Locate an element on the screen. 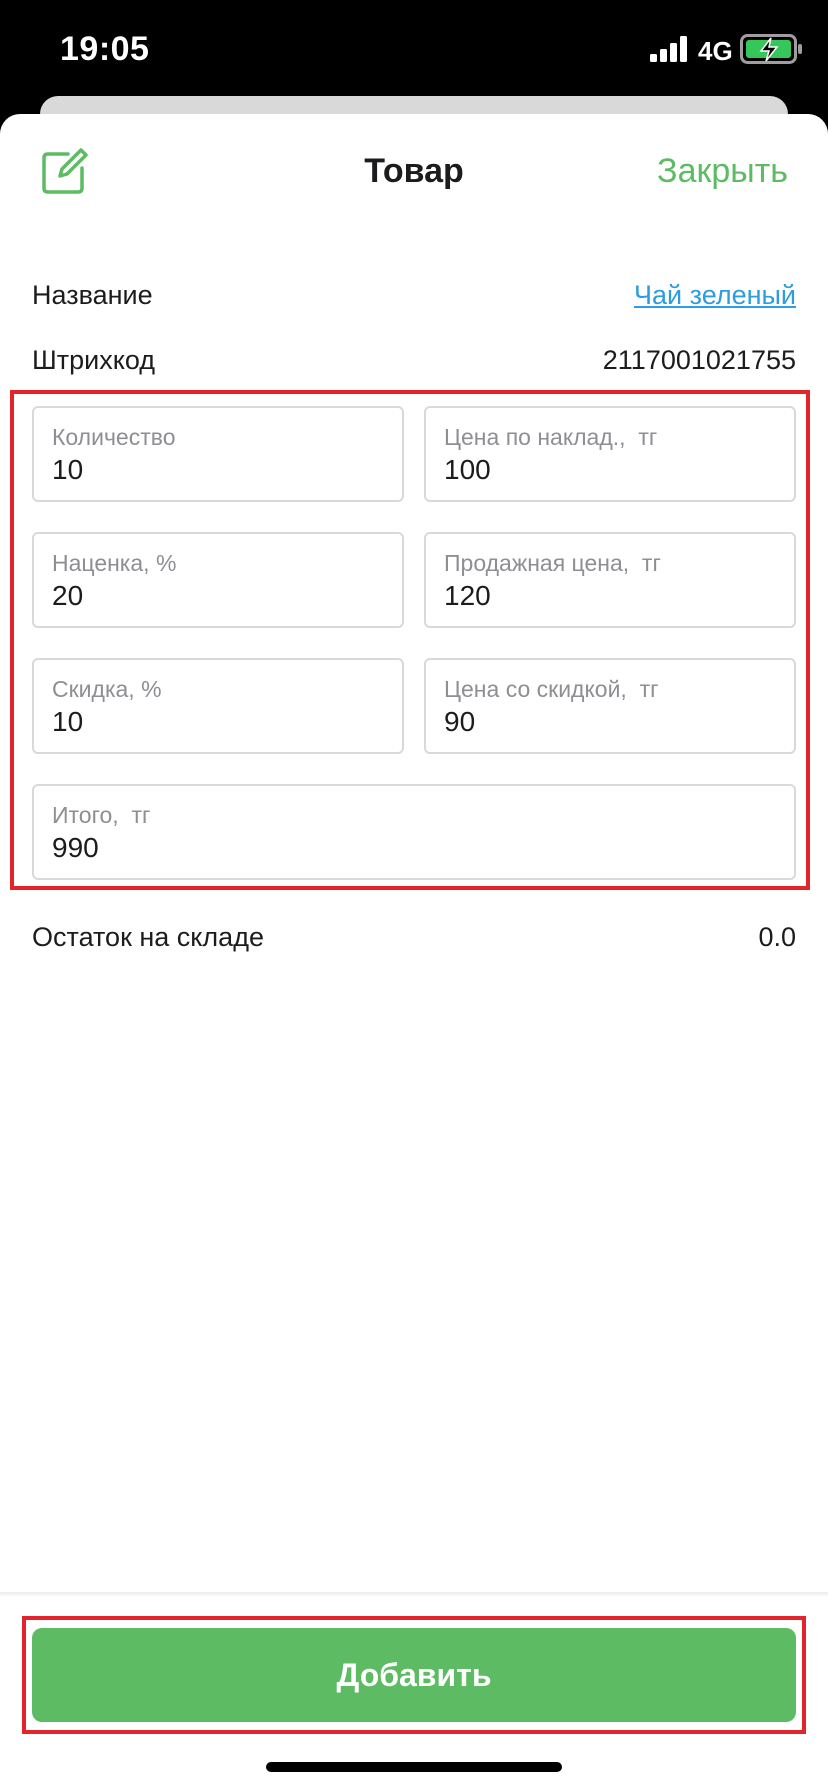 The image size is (828, 1792). name-label: Название is located at coordinates (92, 295).